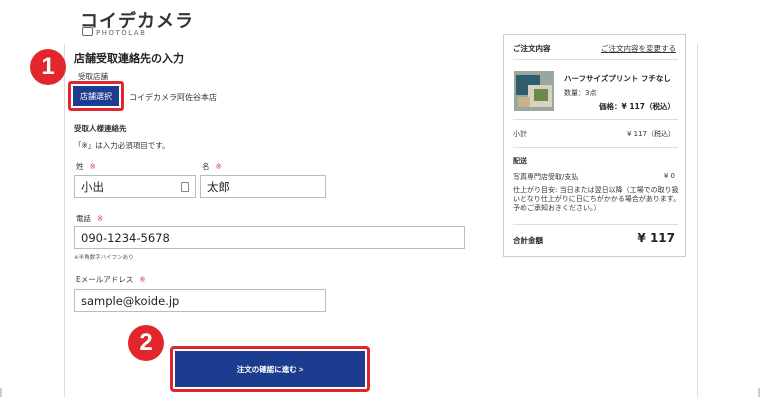 The height and width of the screenshot is (397, 760). Describe the element at coordinates (111, 279) in the screenshot. I see `email-label: Eメールアドレス ※` at that location.